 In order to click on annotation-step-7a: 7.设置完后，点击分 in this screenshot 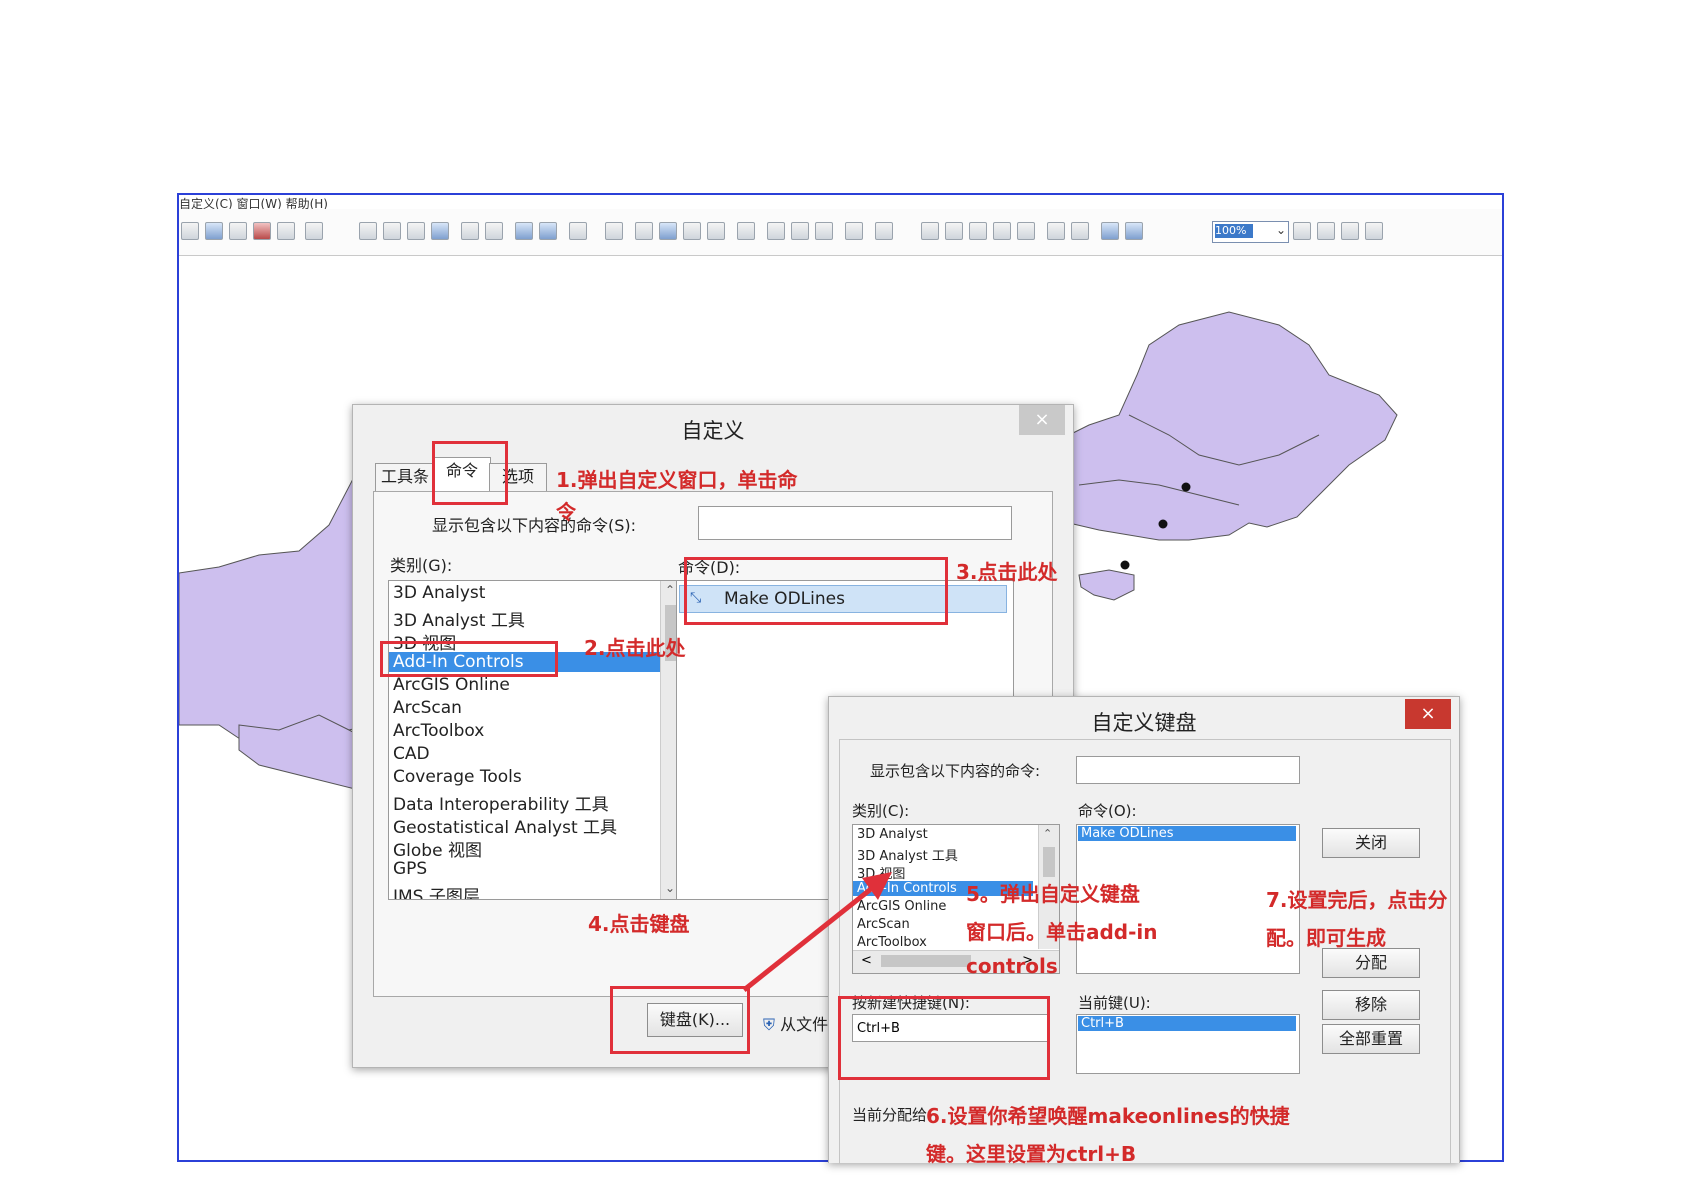, I will do `click(1357, 900)`.